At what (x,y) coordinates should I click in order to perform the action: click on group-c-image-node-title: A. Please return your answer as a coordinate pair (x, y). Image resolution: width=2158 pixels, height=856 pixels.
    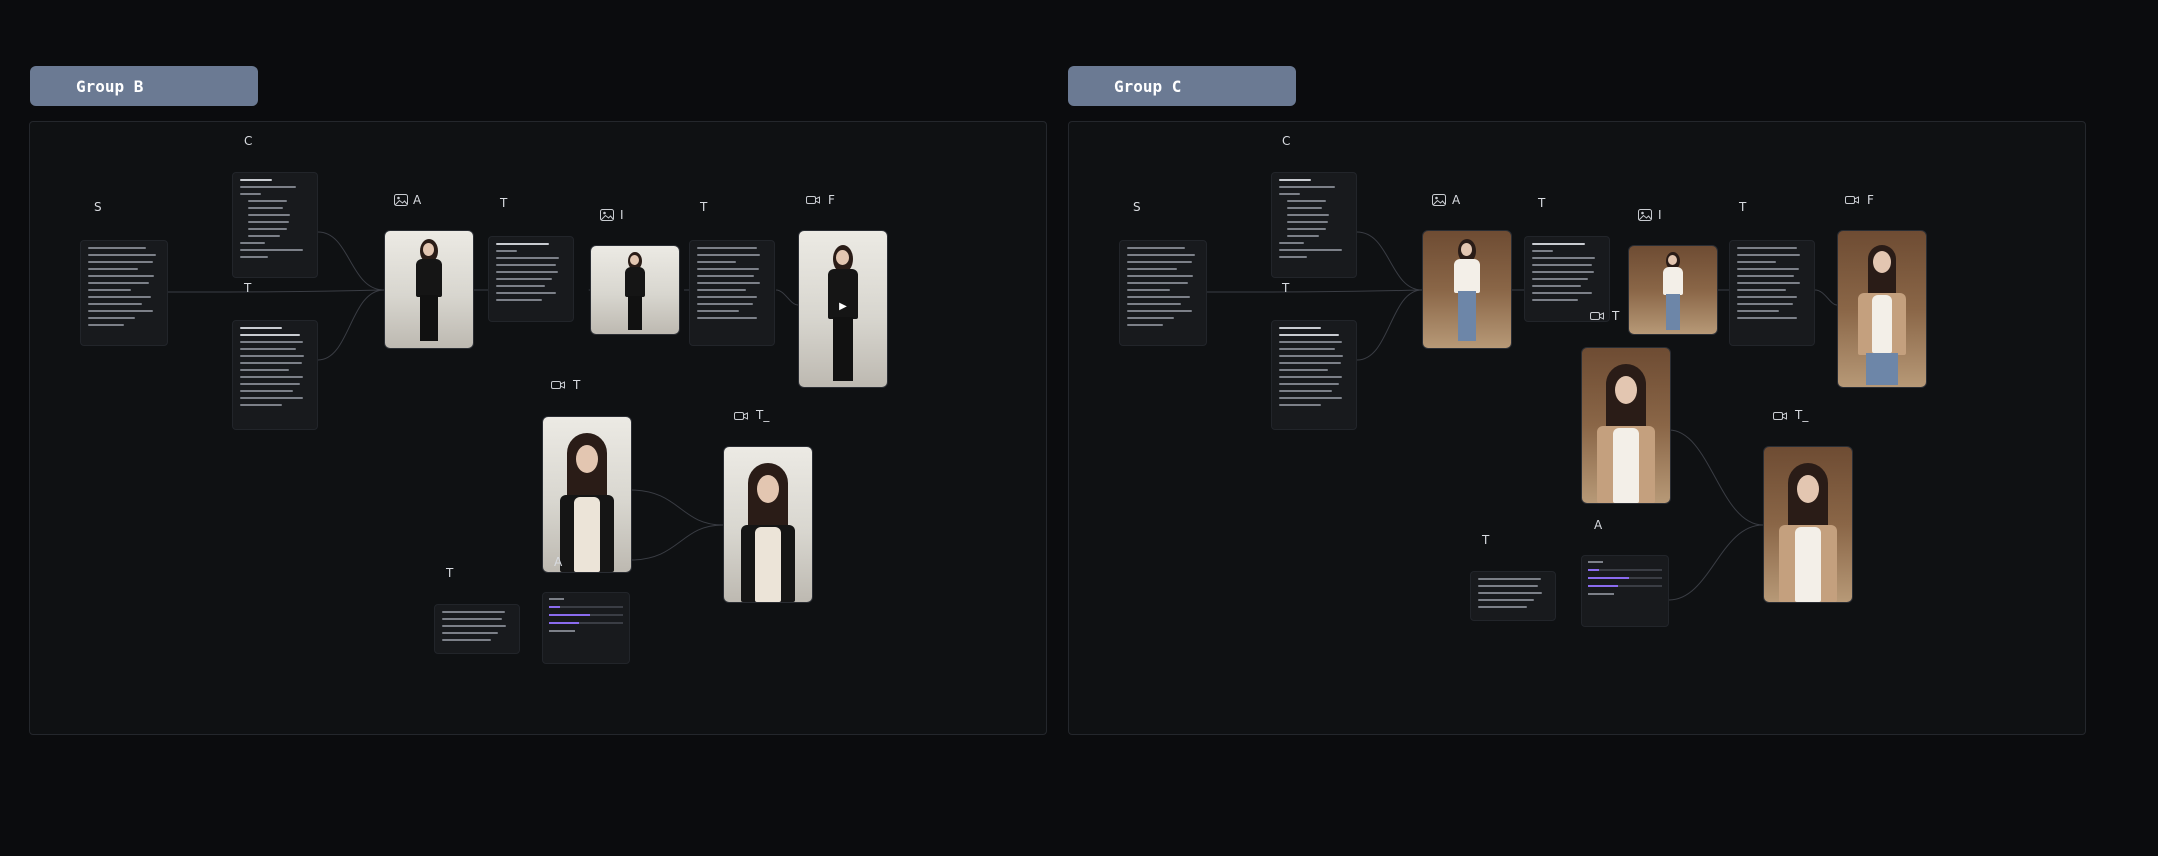
    Looking at the image, I should click on (1456, 200).